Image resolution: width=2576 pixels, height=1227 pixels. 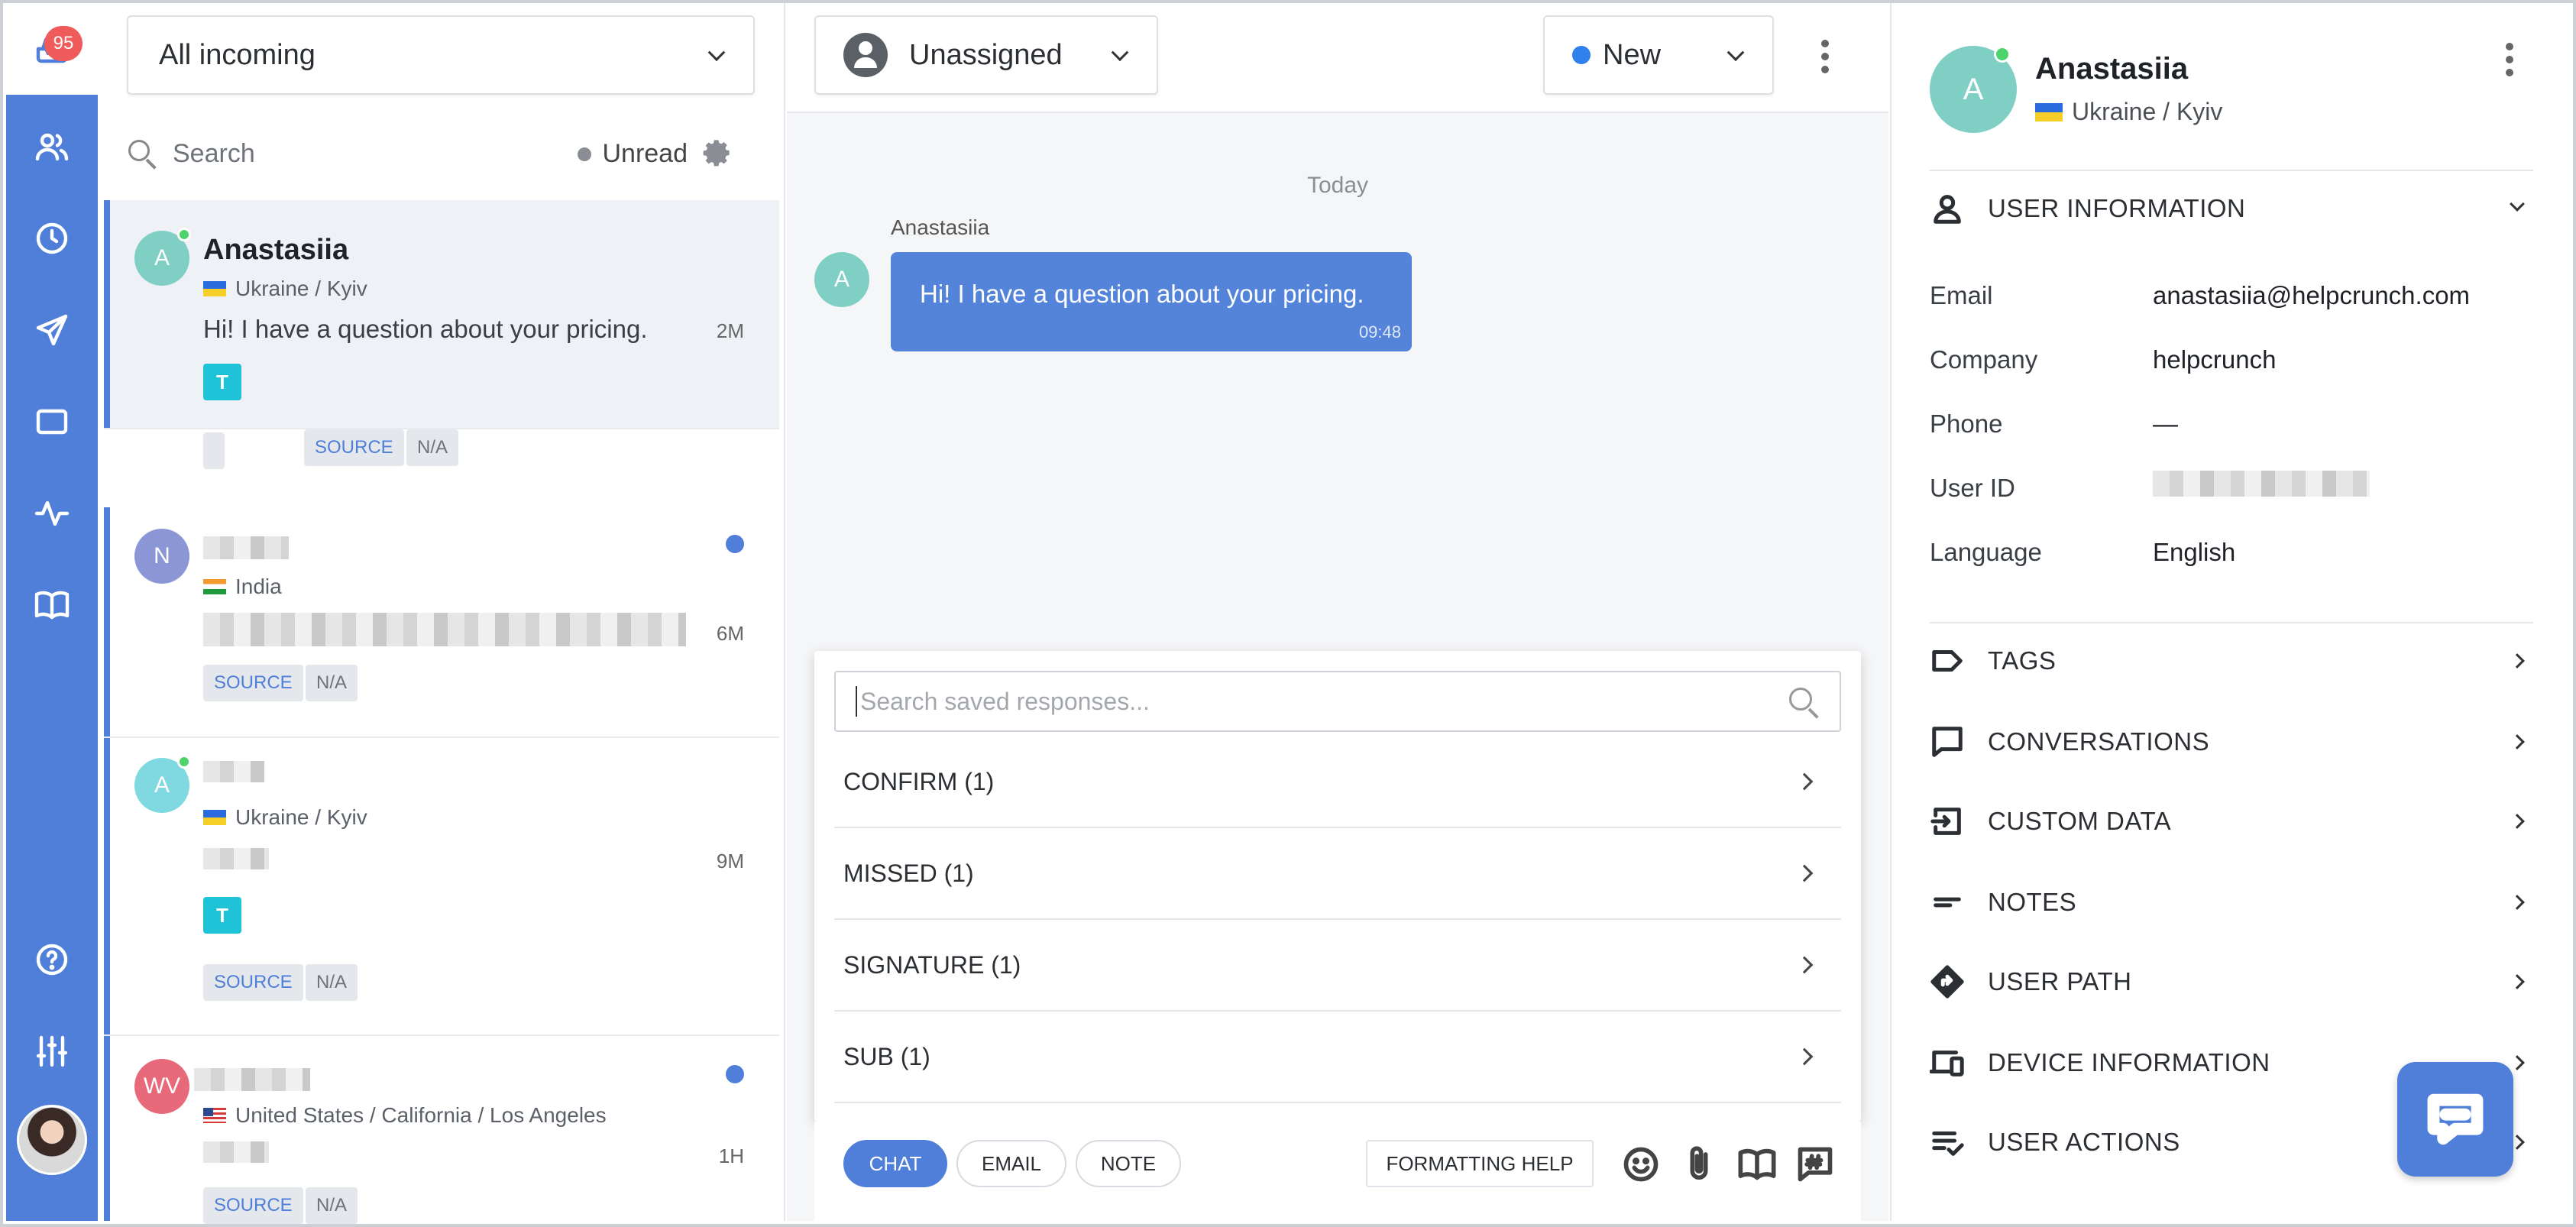 I want to click on user-information-section-header: USER INFORMATION, so click(x=2231, y=208).